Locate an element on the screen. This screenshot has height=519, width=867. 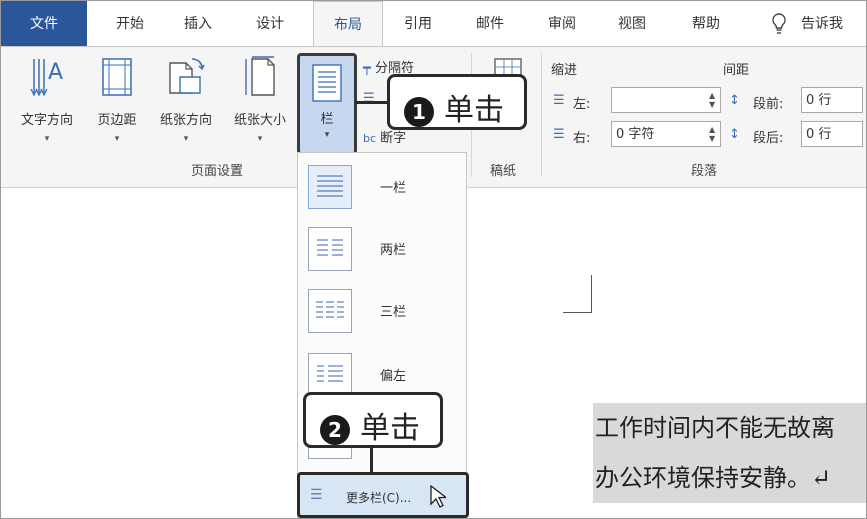
tab-view: 视图 is located at coordinates (632, 24).